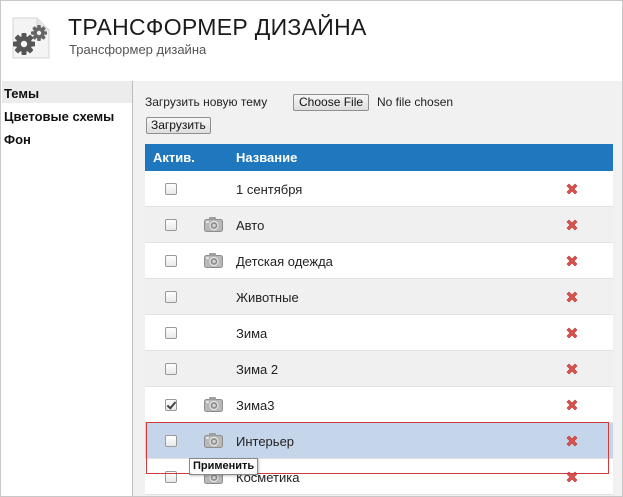  I want to click on sidebar-item-color-schemes: Цветовые схемы, so click(59, 116).